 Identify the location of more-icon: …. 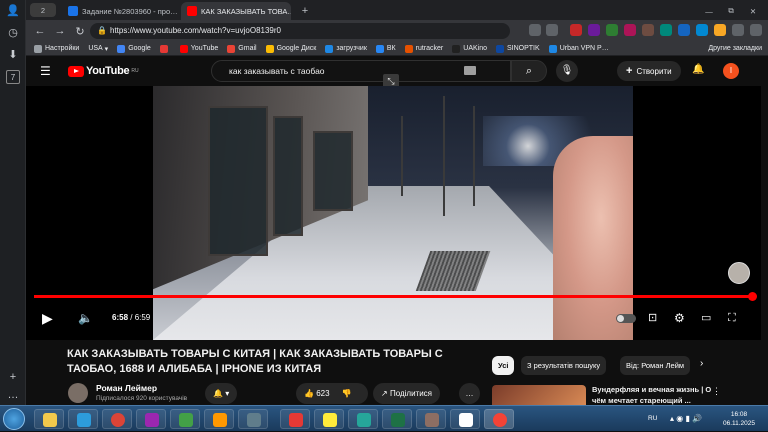
(13, 395).